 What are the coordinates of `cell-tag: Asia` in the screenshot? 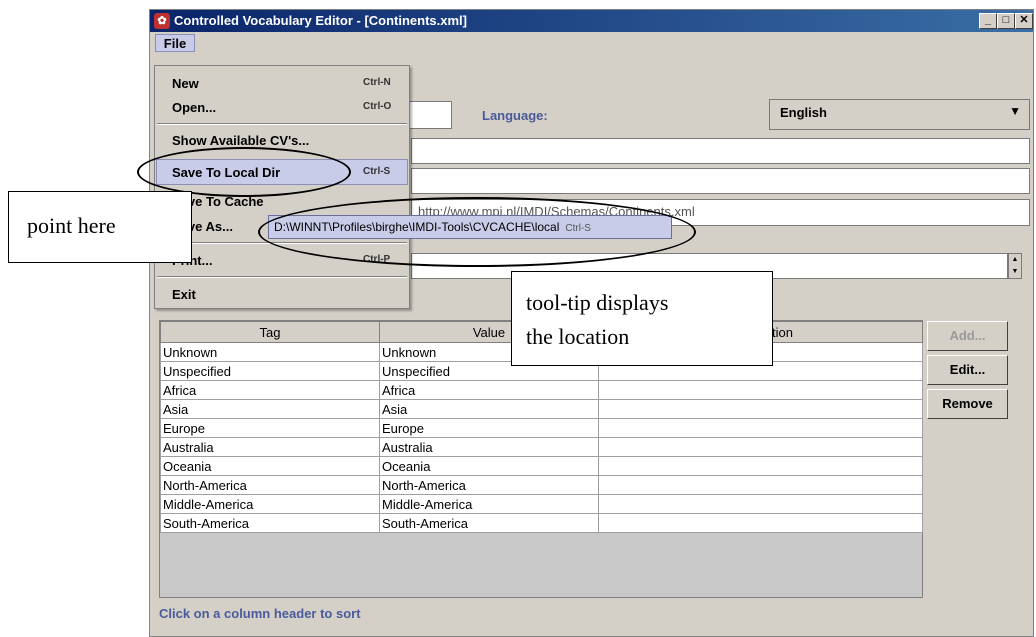 It's located at (270, 409).